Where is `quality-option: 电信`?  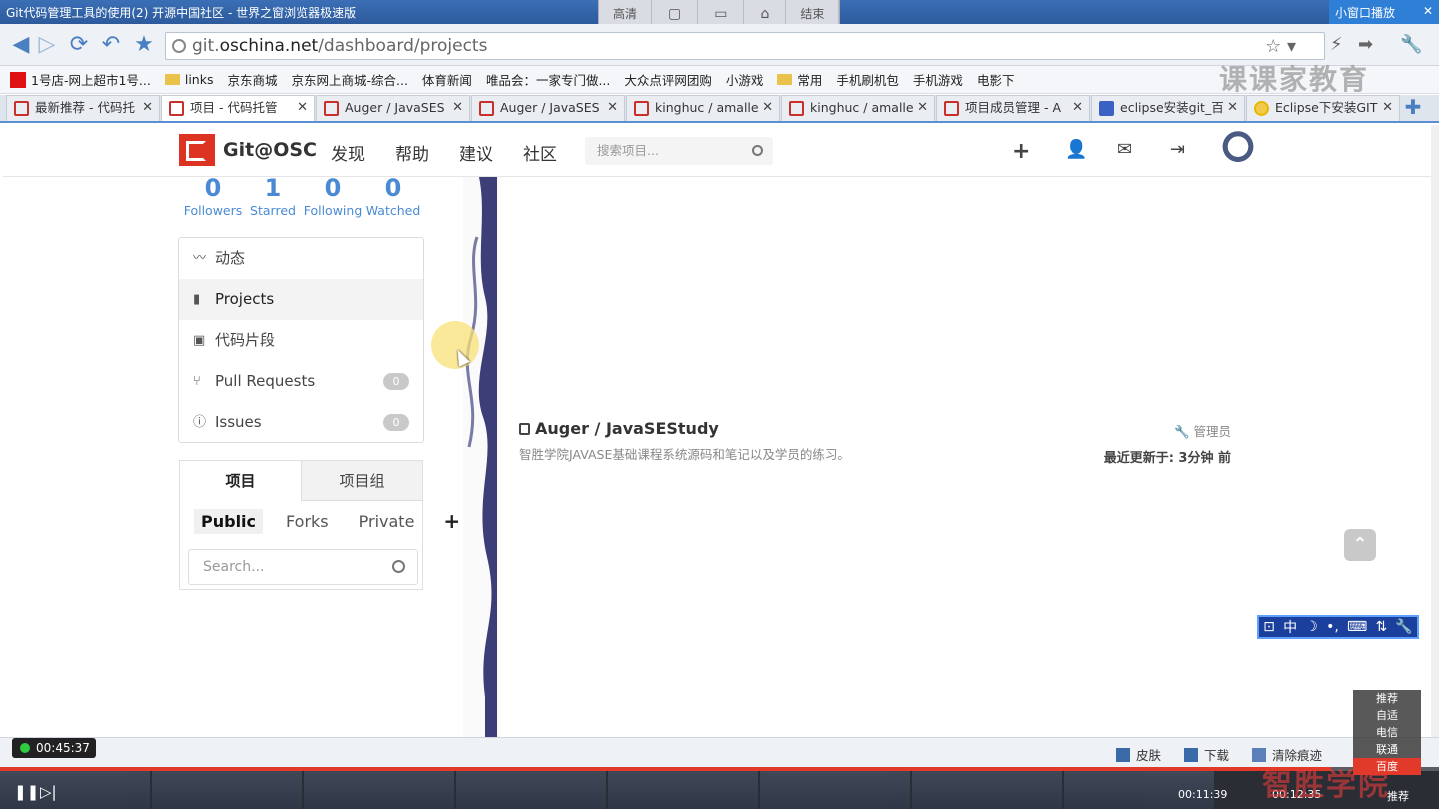 quality-option: 电信 is located at coordinates (1387, 732).